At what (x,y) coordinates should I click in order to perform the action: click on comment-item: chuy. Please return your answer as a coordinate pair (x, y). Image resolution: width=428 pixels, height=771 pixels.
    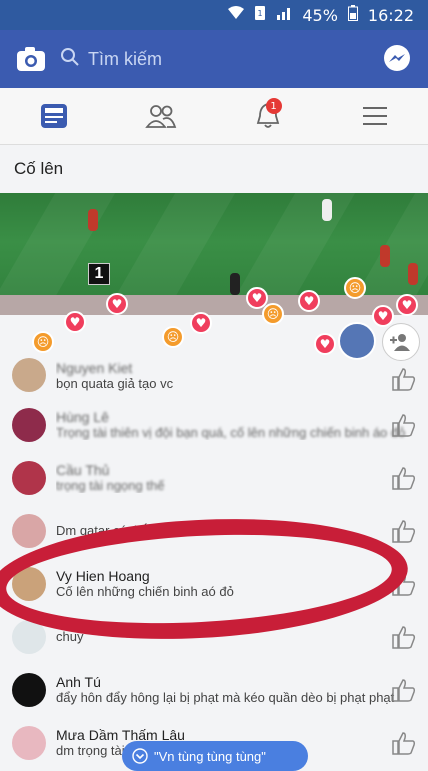
    Looking at the image, I should click on (214, 636).